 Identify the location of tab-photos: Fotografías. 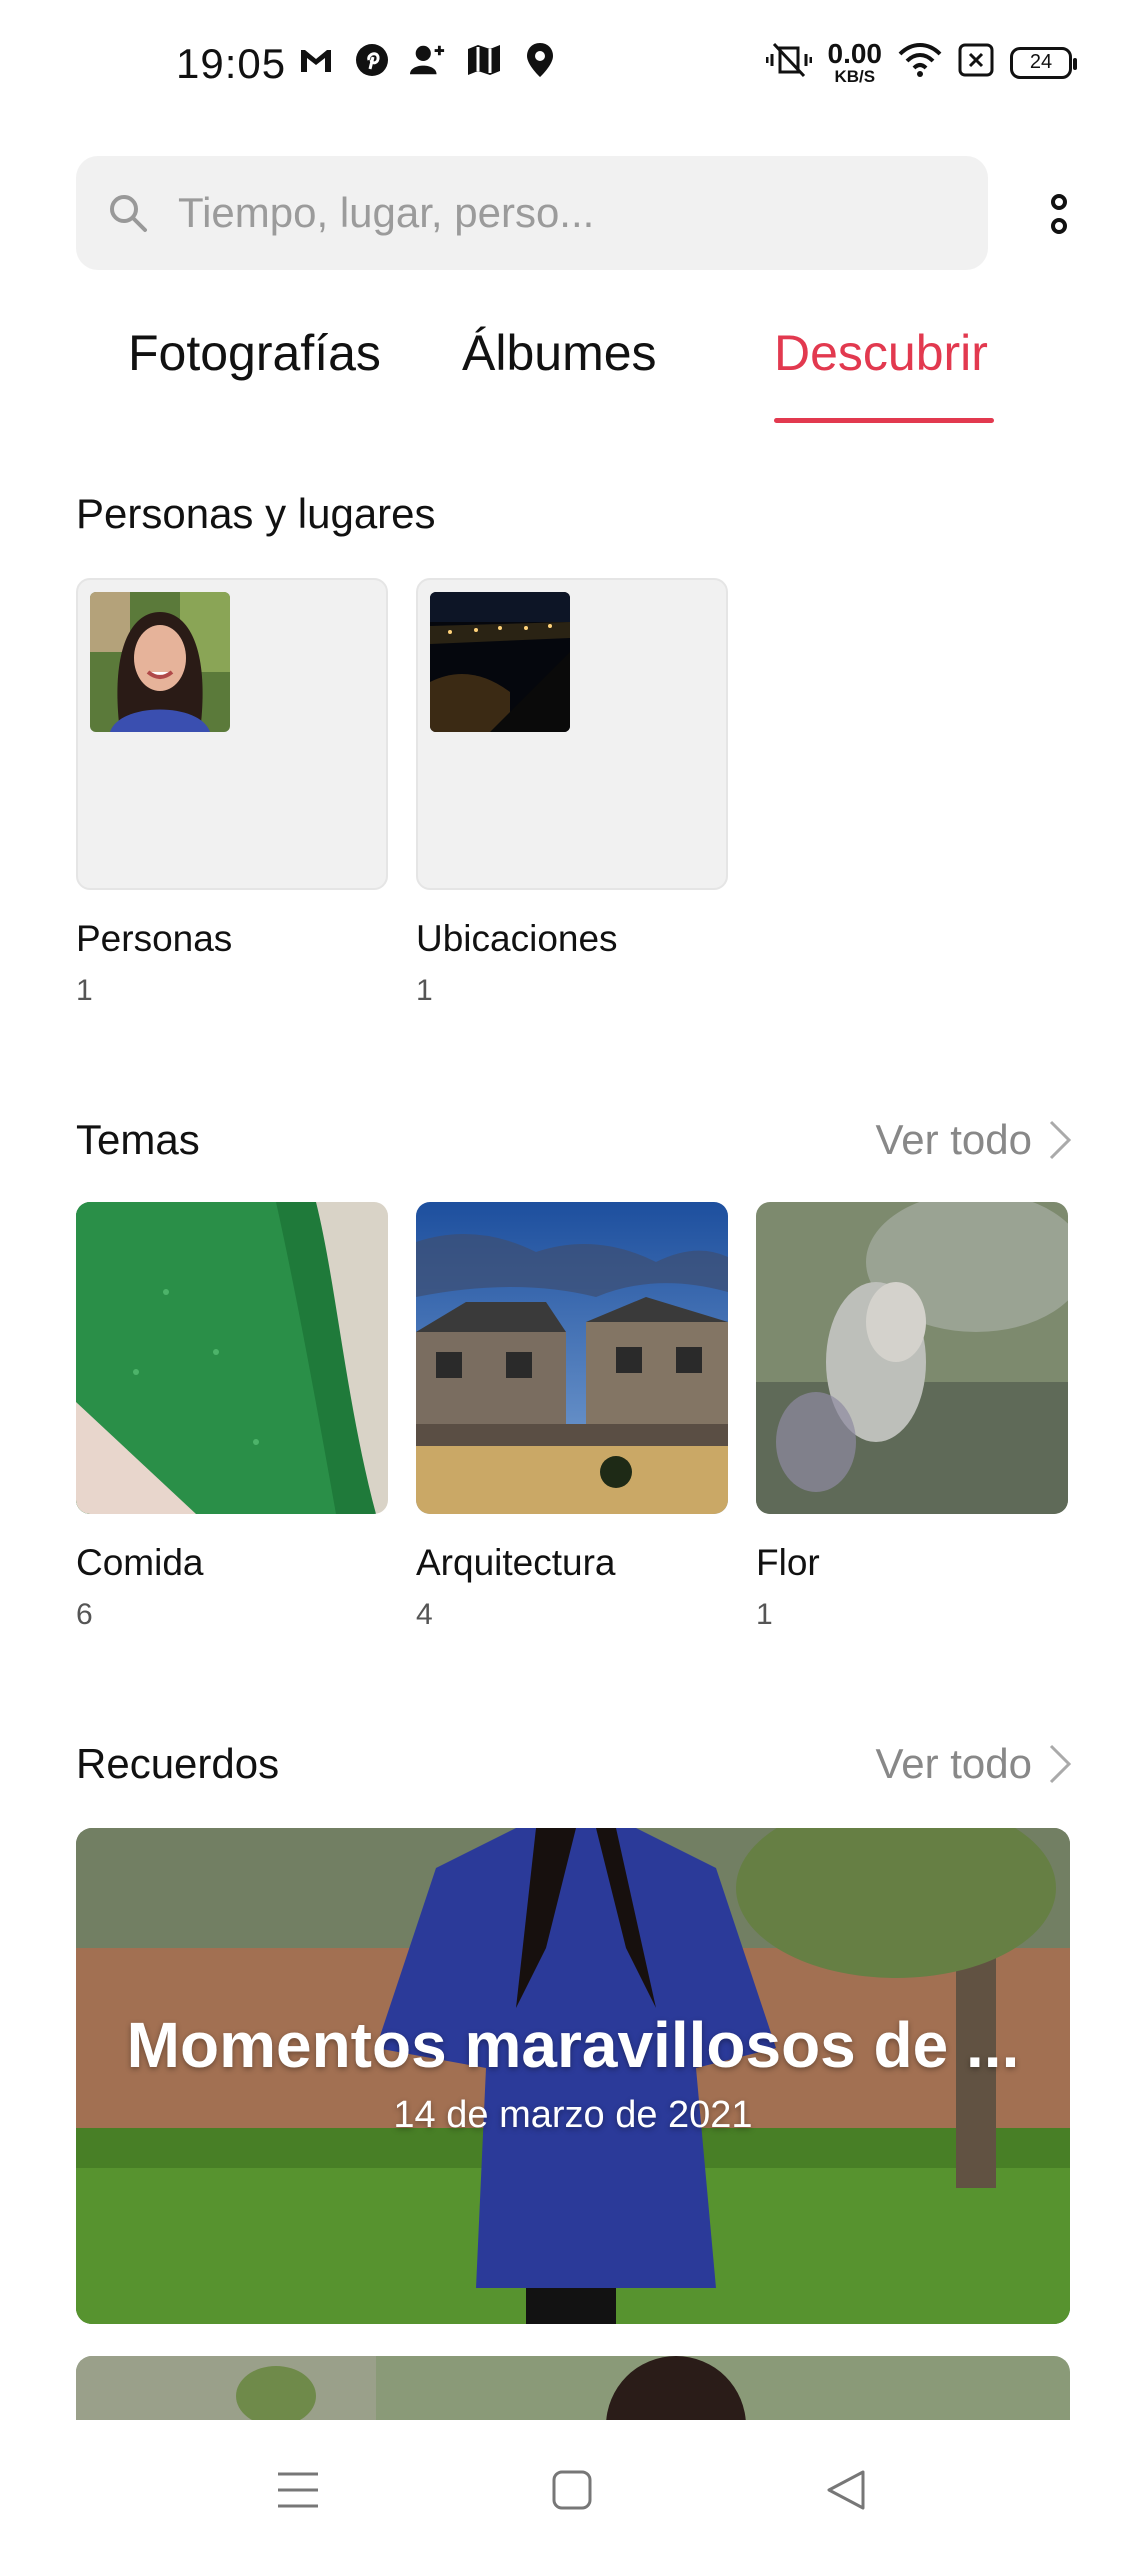
(254, 353).